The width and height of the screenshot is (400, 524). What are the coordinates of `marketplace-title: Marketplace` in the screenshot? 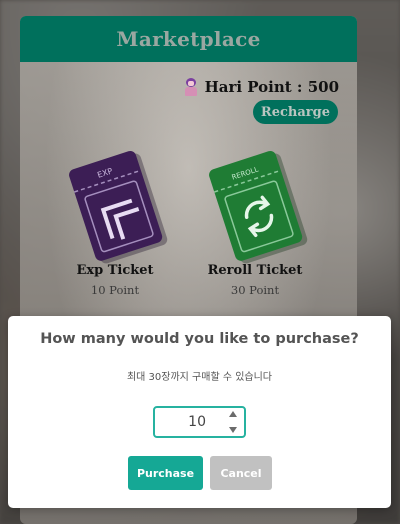 It's located at (188, 39).